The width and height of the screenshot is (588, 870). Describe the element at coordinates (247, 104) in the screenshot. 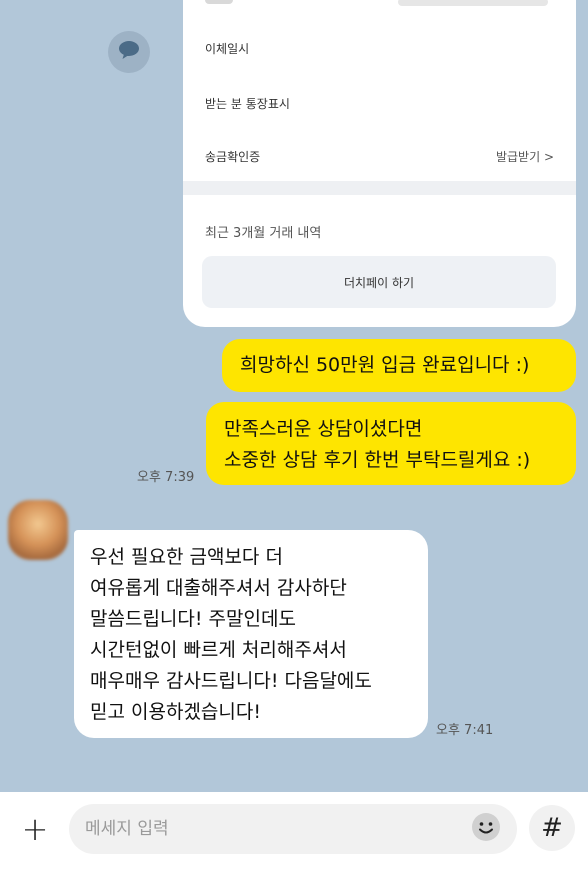

I see `card-row-label: 받는 분 통장표시` at that location.